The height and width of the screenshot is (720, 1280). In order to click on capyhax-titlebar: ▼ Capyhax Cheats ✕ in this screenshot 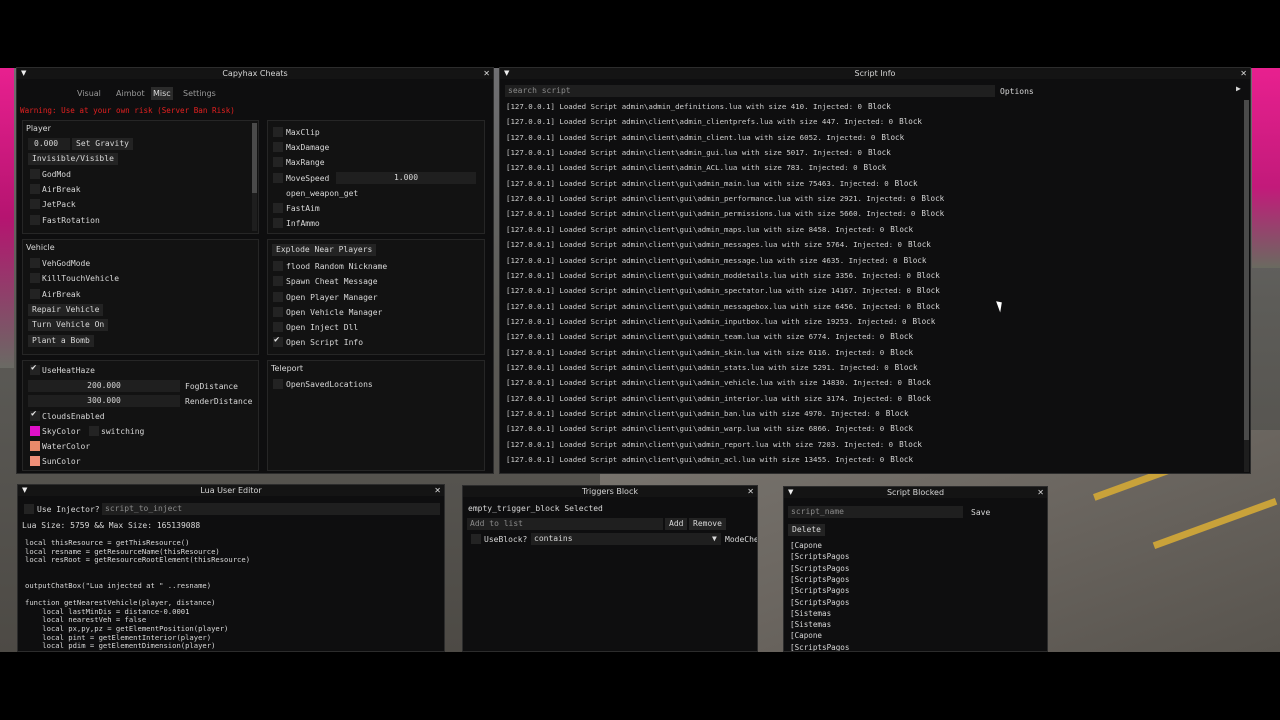, I will do `click(255, 73)`.